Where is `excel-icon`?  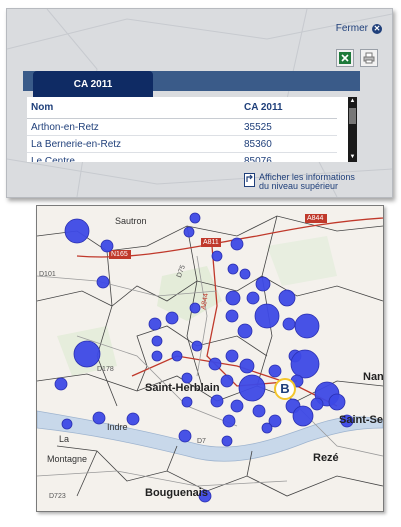 excel-icon is located at coordinates (345, 58).